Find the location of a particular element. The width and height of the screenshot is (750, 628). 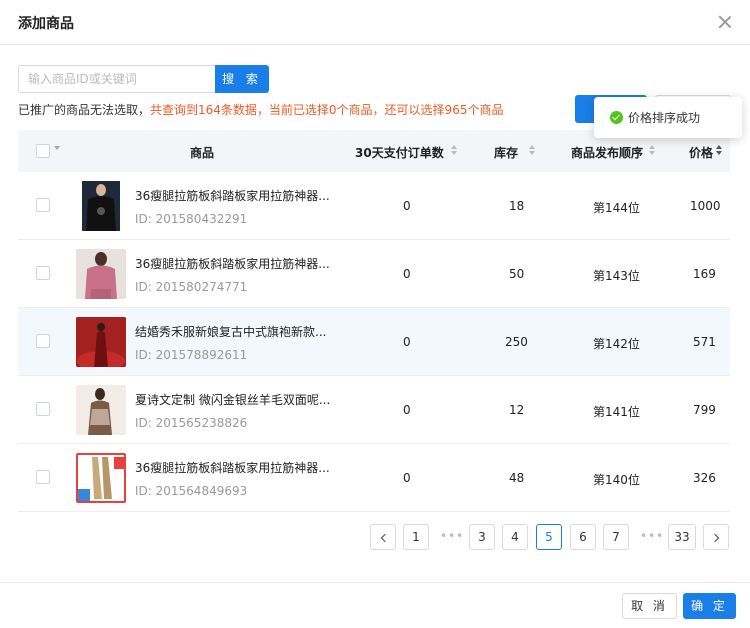

page-button: 6 is located at coordinates (583, 537).